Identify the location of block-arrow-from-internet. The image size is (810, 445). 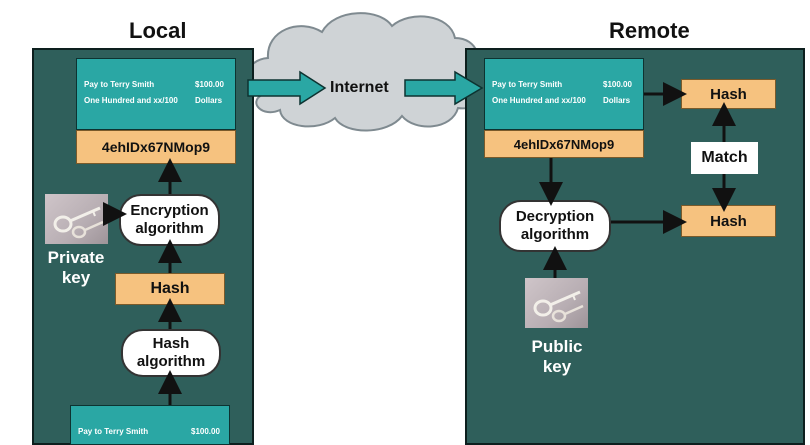
(444, 88).